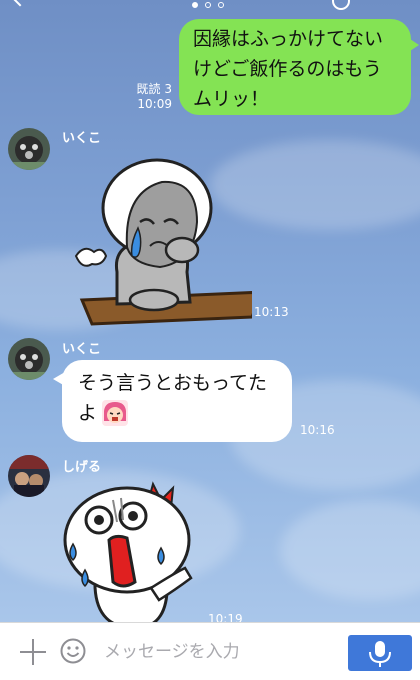  I want to click on sender-name: しげる, so click(82, 467).